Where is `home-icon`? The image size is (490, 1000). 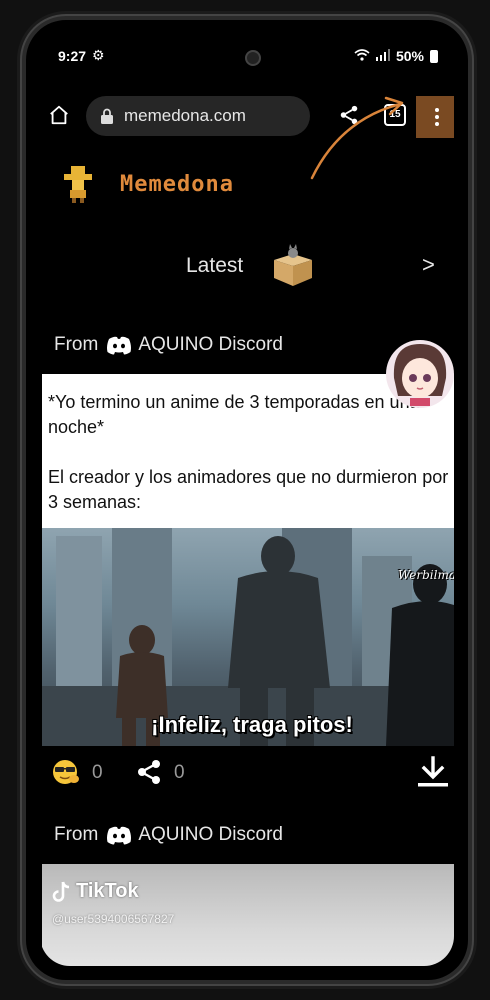 home-icon is located at coordinates (59, 115).